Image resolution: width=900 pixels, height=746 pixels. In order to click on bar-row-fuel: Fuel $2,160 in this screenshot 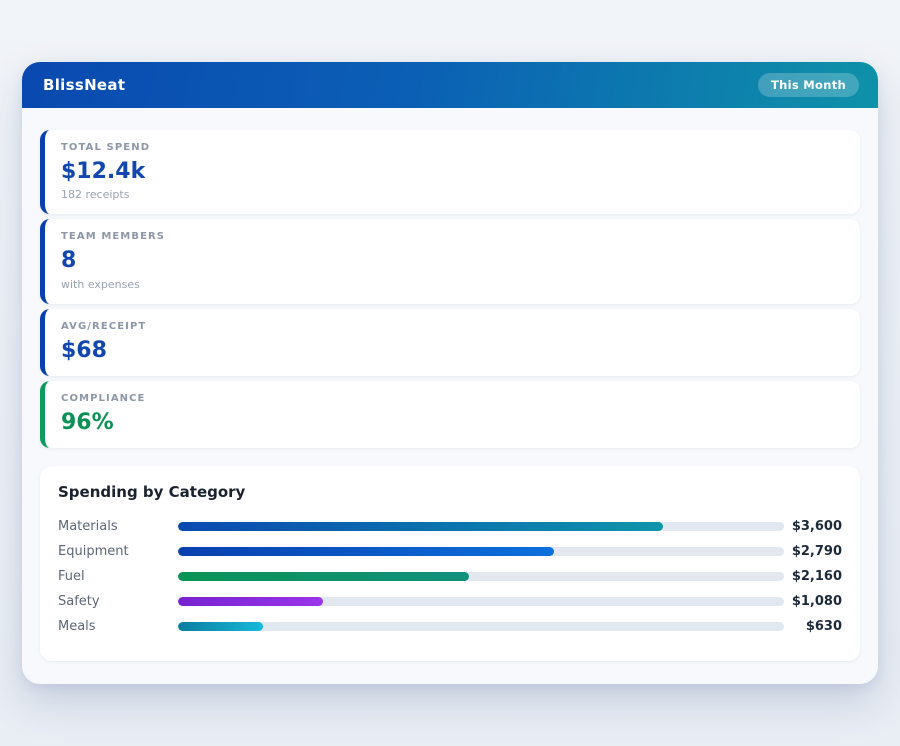, I will do `click(450, 576)`.